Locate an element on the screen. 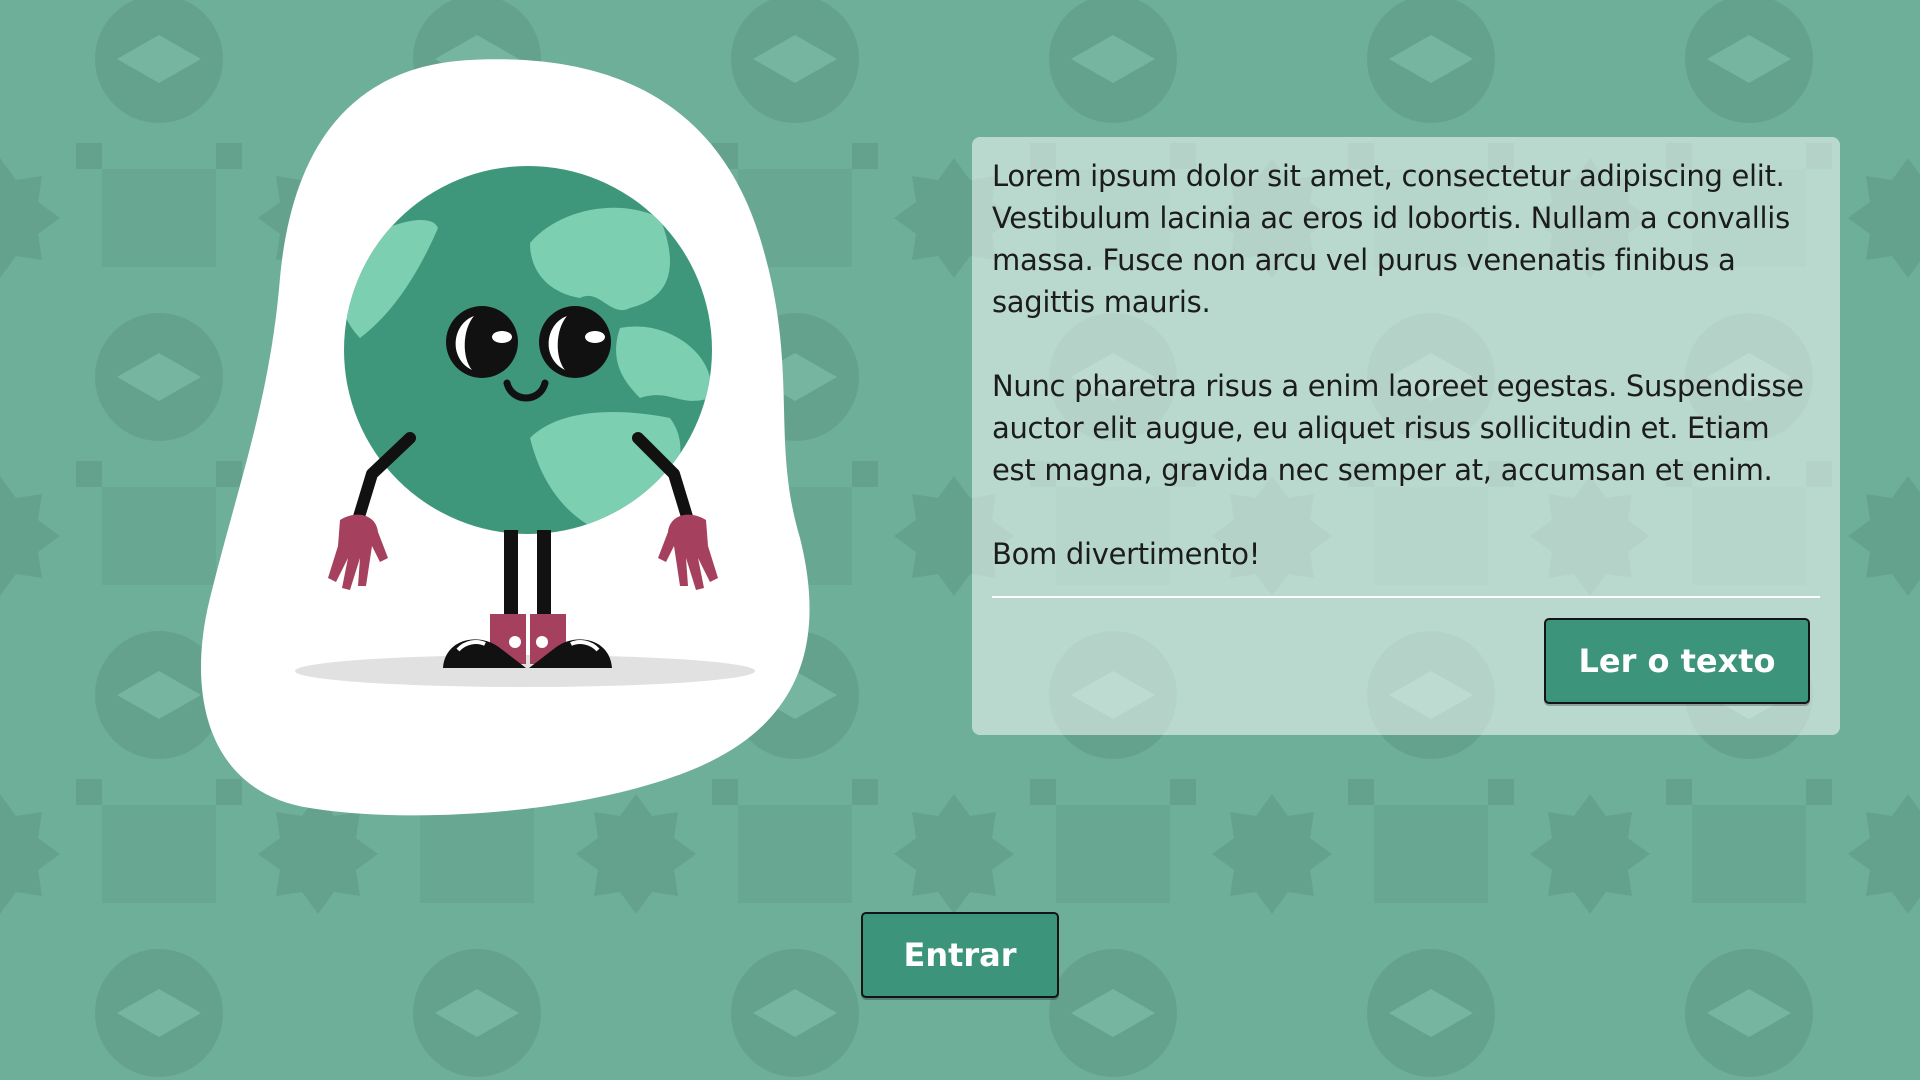 This screenshot has width=1920, height=1080. enter-button: Entrar is located at coordinates (960, 955).